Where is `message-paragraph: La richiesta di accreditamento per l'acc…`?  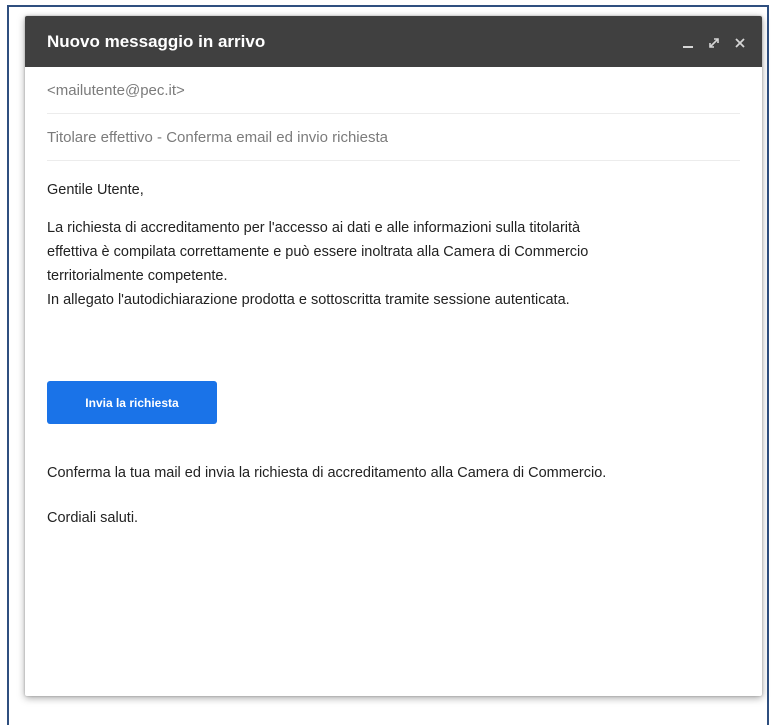
message-paragraph: La richiesta di accreditamento per l'acc… is located at coordinates (393, 264).